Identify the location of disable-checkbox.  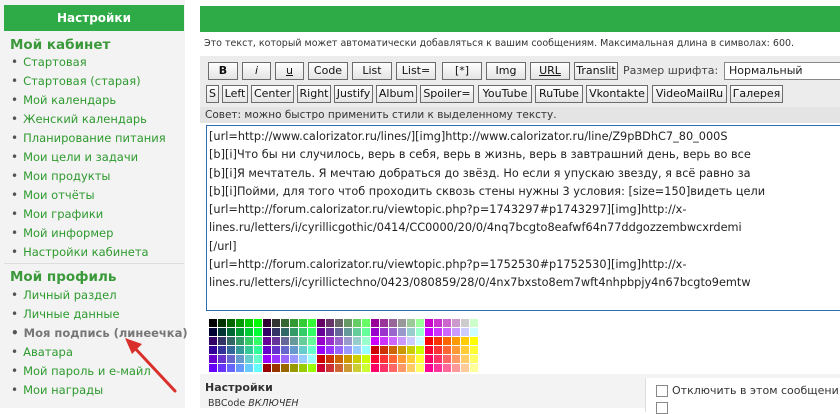
(662, 391).